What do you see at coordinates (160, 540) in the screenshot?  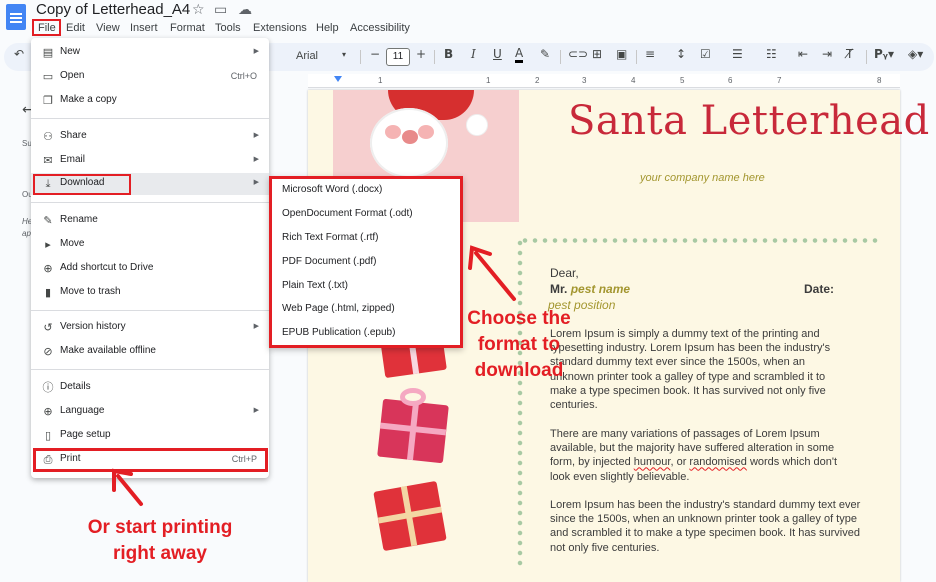 I see `annotation-start-printing: Or start printing right away` at bounding box center [160, 540].